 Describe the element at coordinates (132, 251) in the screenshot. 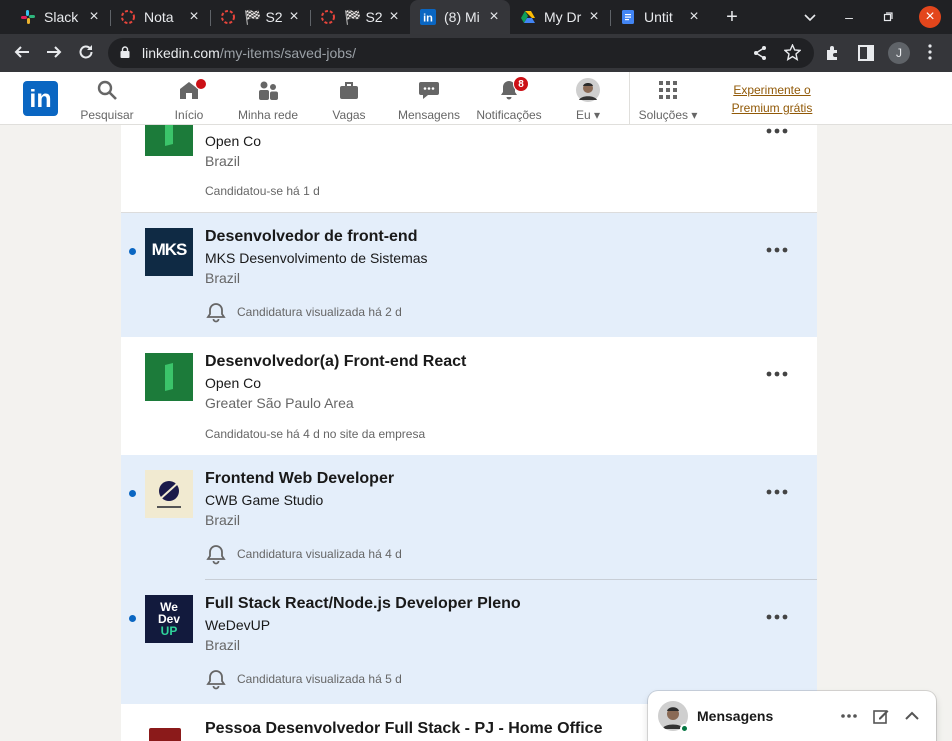

I see `unread-dot` at that location.